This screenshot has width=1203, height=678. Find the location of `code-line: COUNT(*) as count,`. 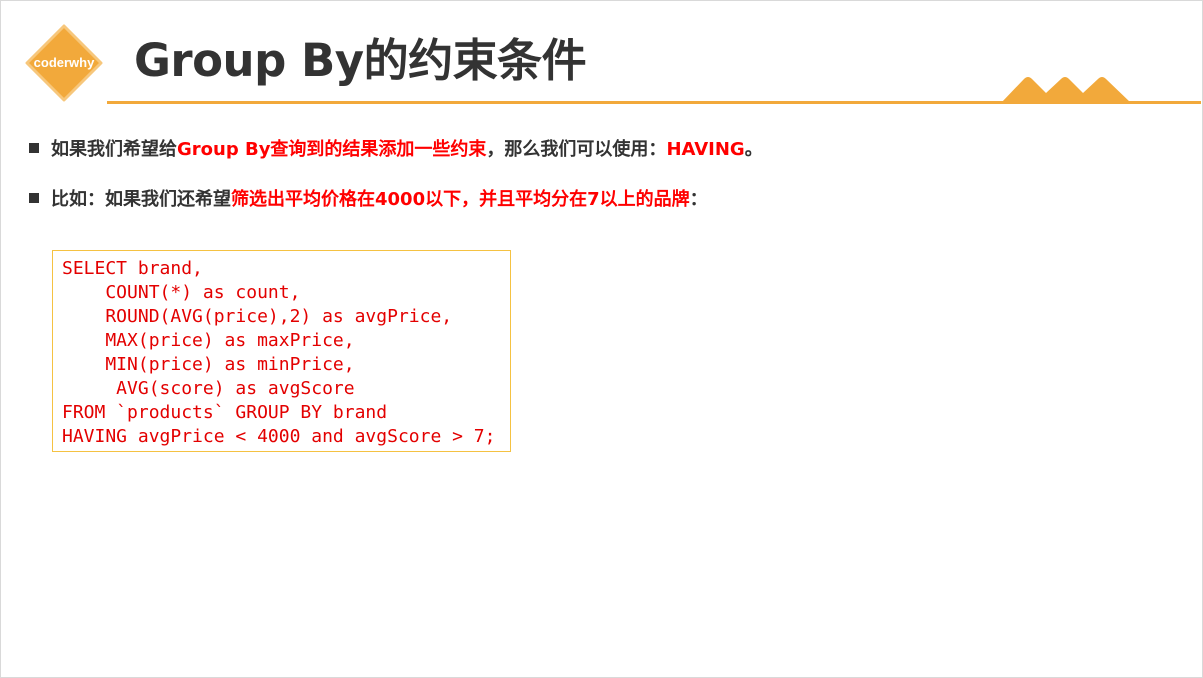

code-line: COUNT(*) as count, is located at coordinates (181, 292).